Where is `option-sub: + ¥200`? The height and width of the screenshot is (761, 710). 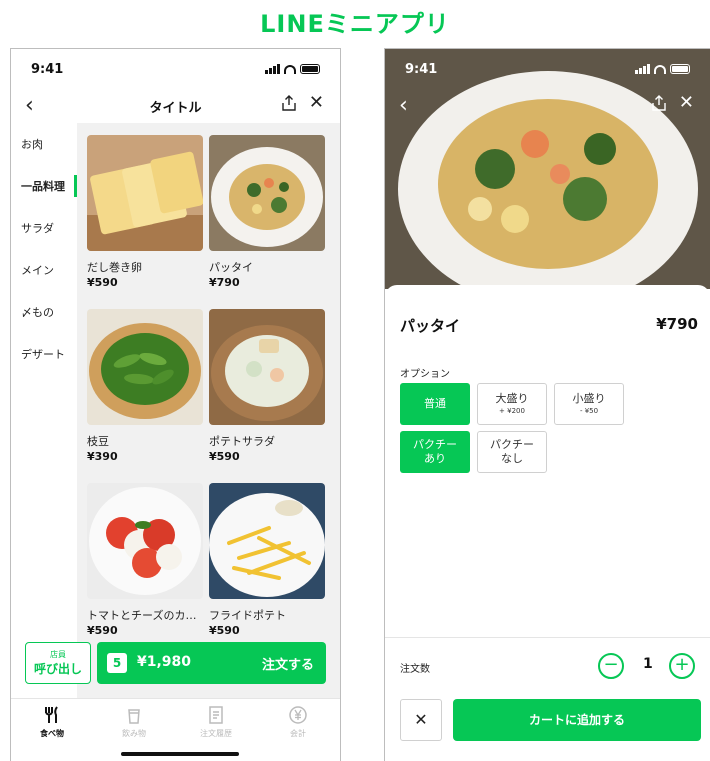 option-sub: + ¥200 is located at coordinates (512, 410).